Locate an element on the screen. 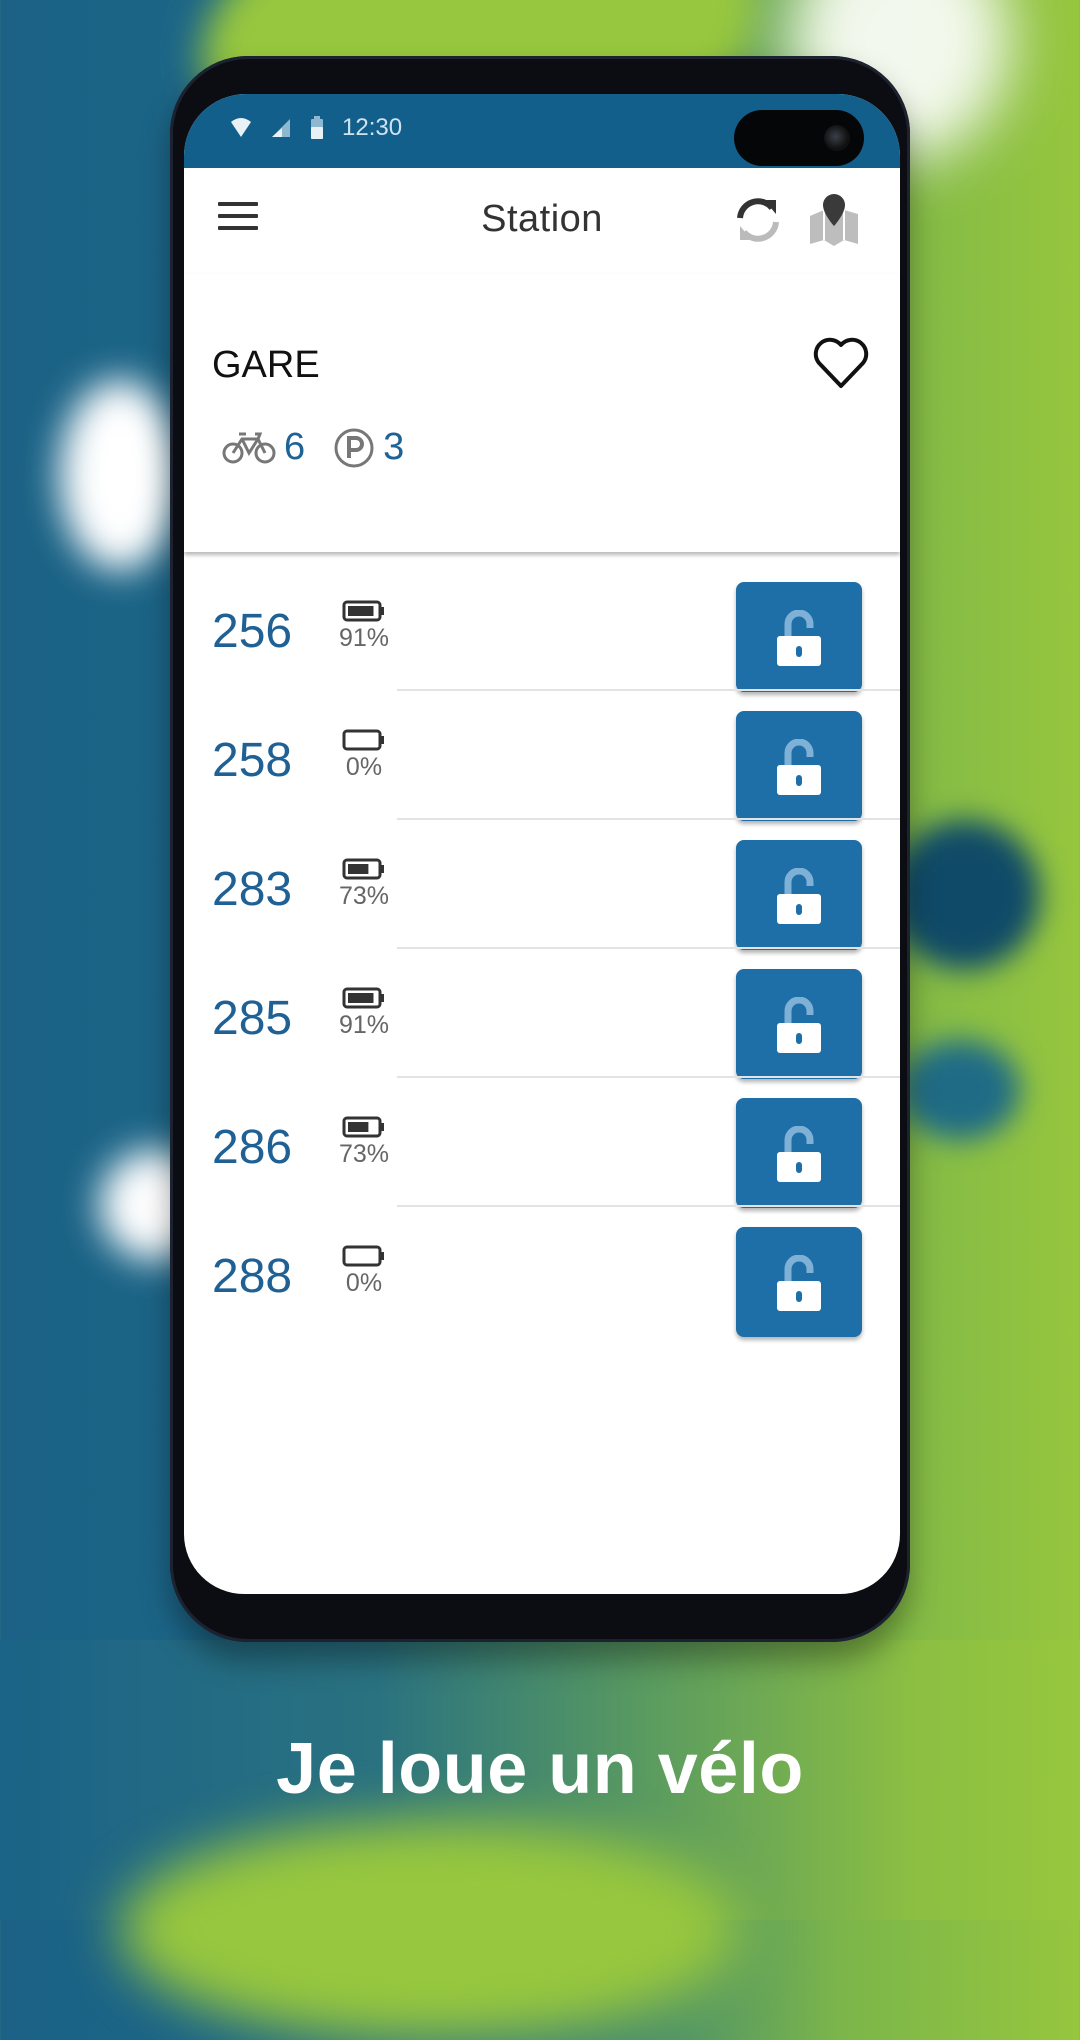 The width and height of the screenshot is (1080, 2040). bike-list-item: 258 0% is located at coordinates (542, 756).